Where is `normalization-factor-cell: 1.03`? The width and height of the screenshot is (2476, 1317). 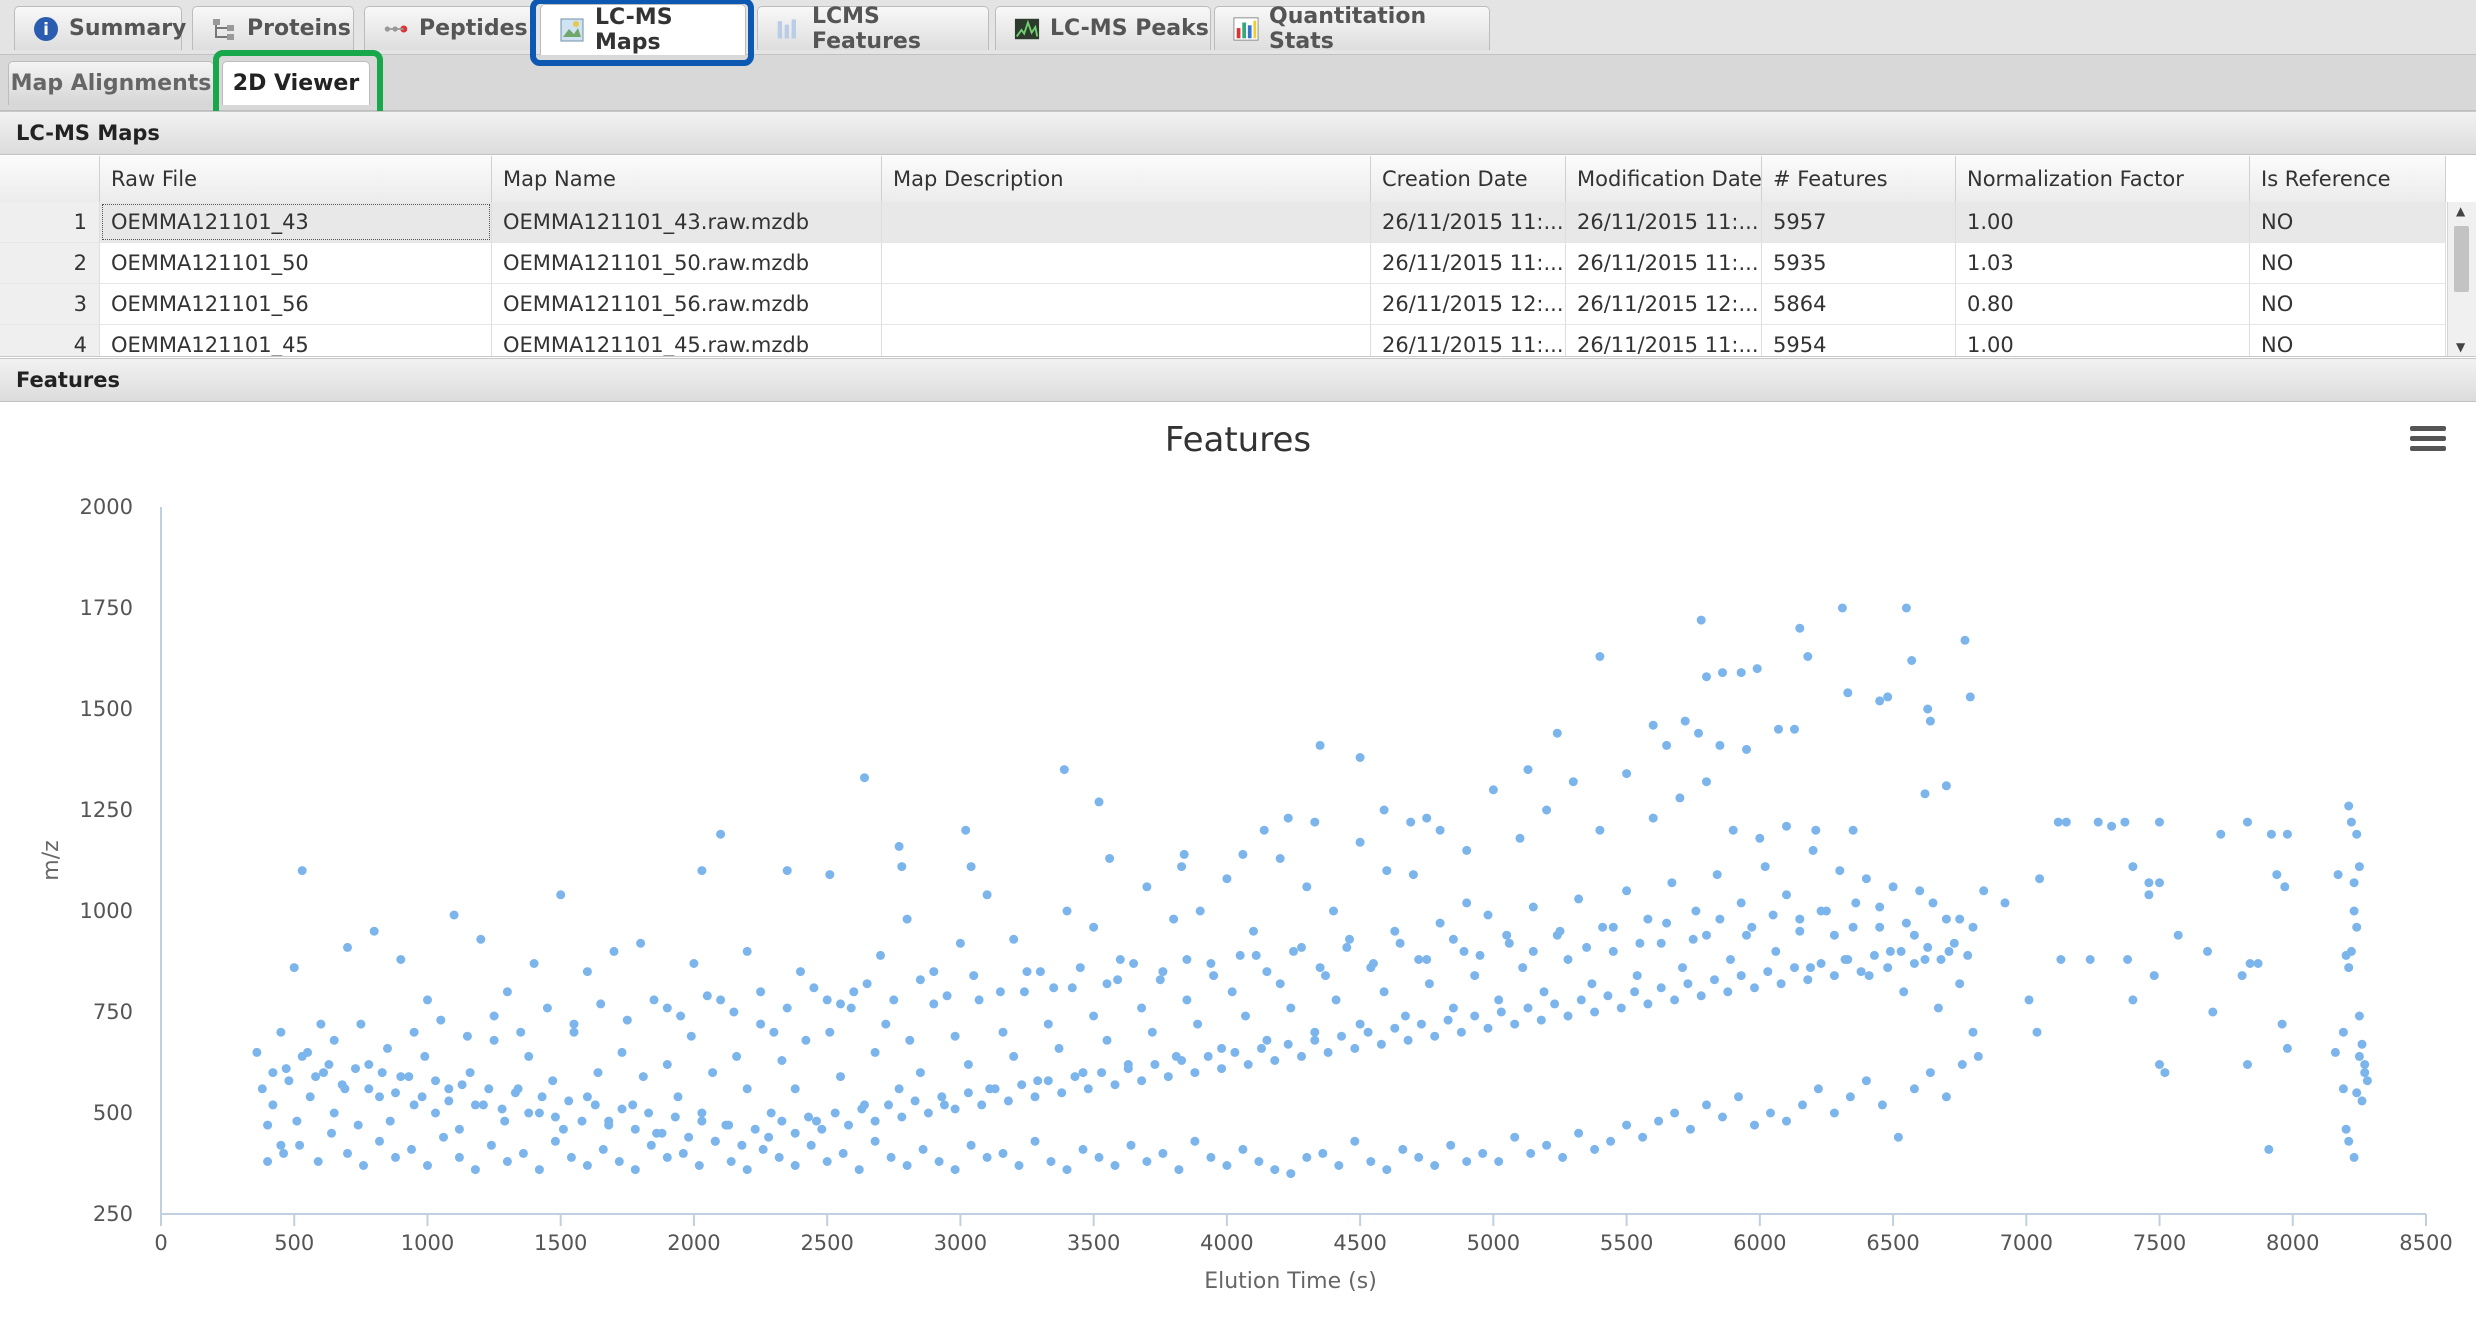
normalization-factor-cell: 1.03 is located at coordinates (2103, 263).